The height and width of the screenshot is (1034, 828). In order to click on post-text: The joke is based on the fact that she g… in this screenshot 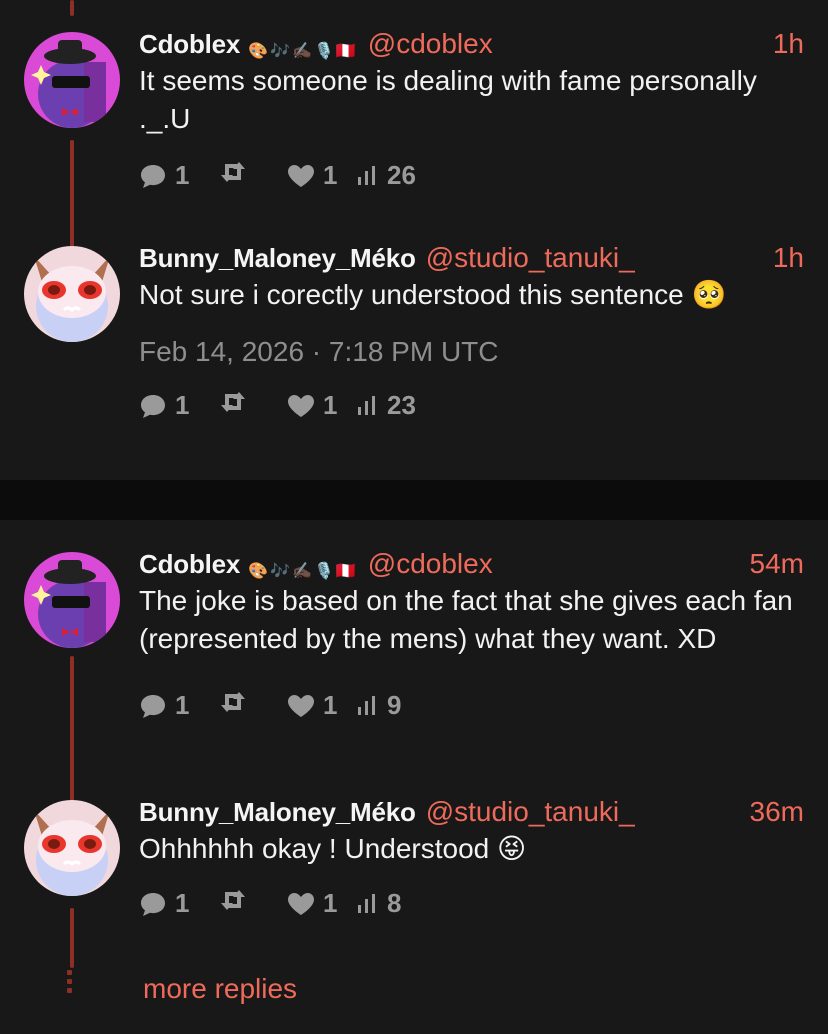, I will do `click(466, 619)`.